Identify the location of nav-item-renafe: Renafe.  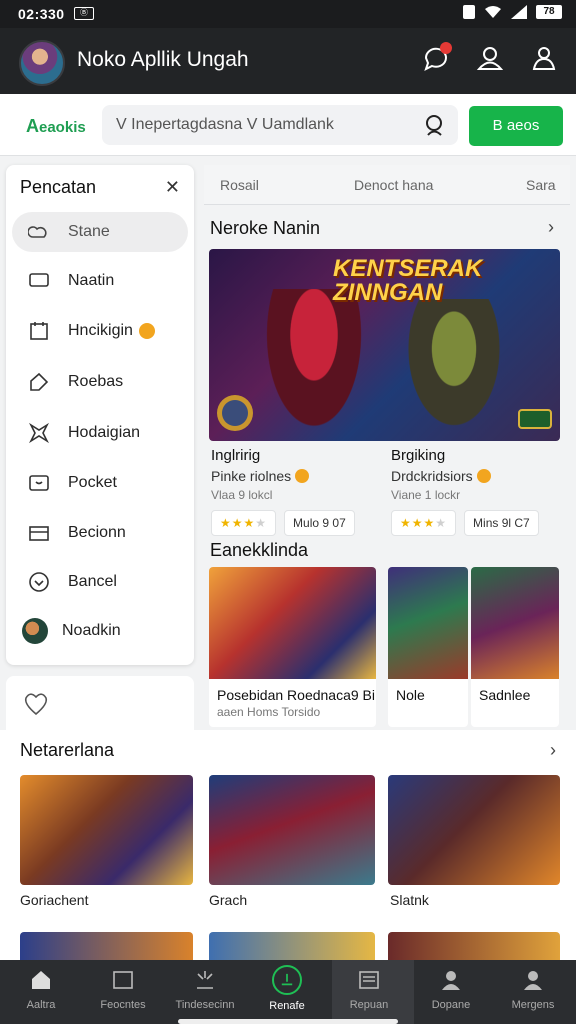
(287, 992).